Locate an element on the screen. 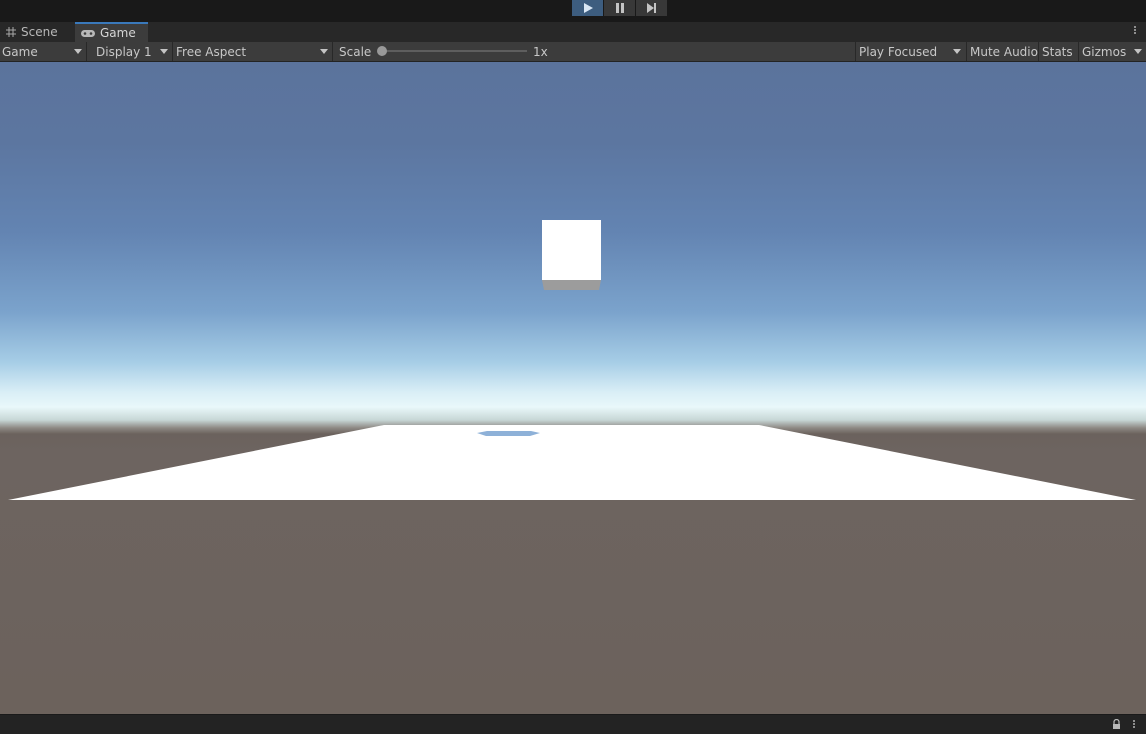  pause-icon is located at coordinates (619, 8).